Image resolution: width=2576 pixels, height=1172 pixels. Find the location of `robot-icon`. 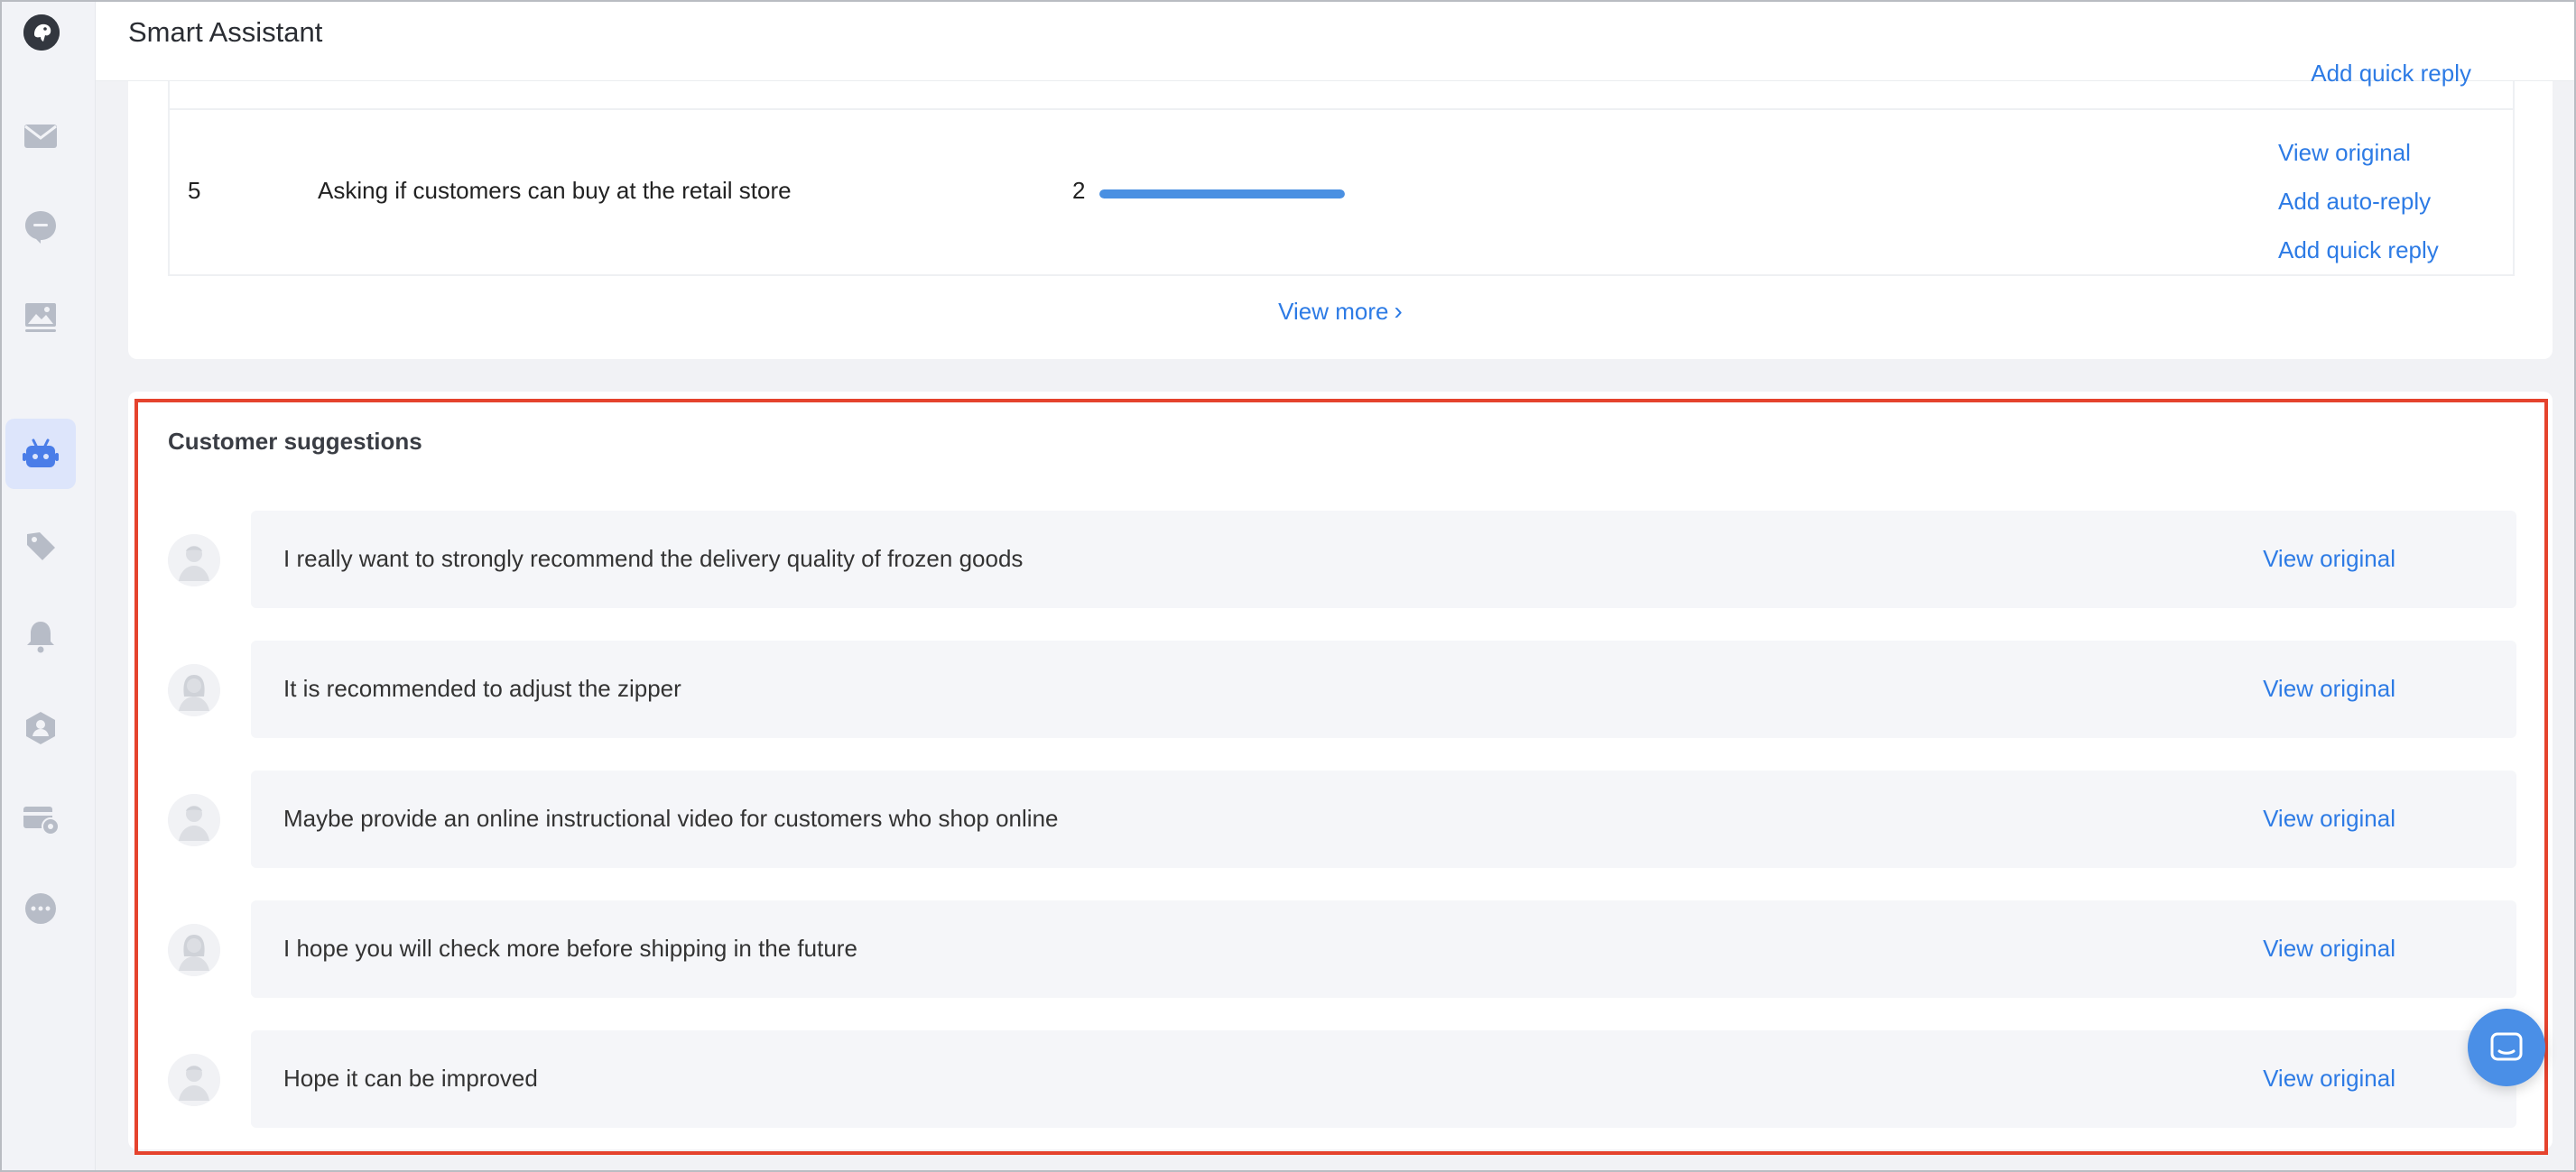

robot-icon is located at coordinates (41, 452).